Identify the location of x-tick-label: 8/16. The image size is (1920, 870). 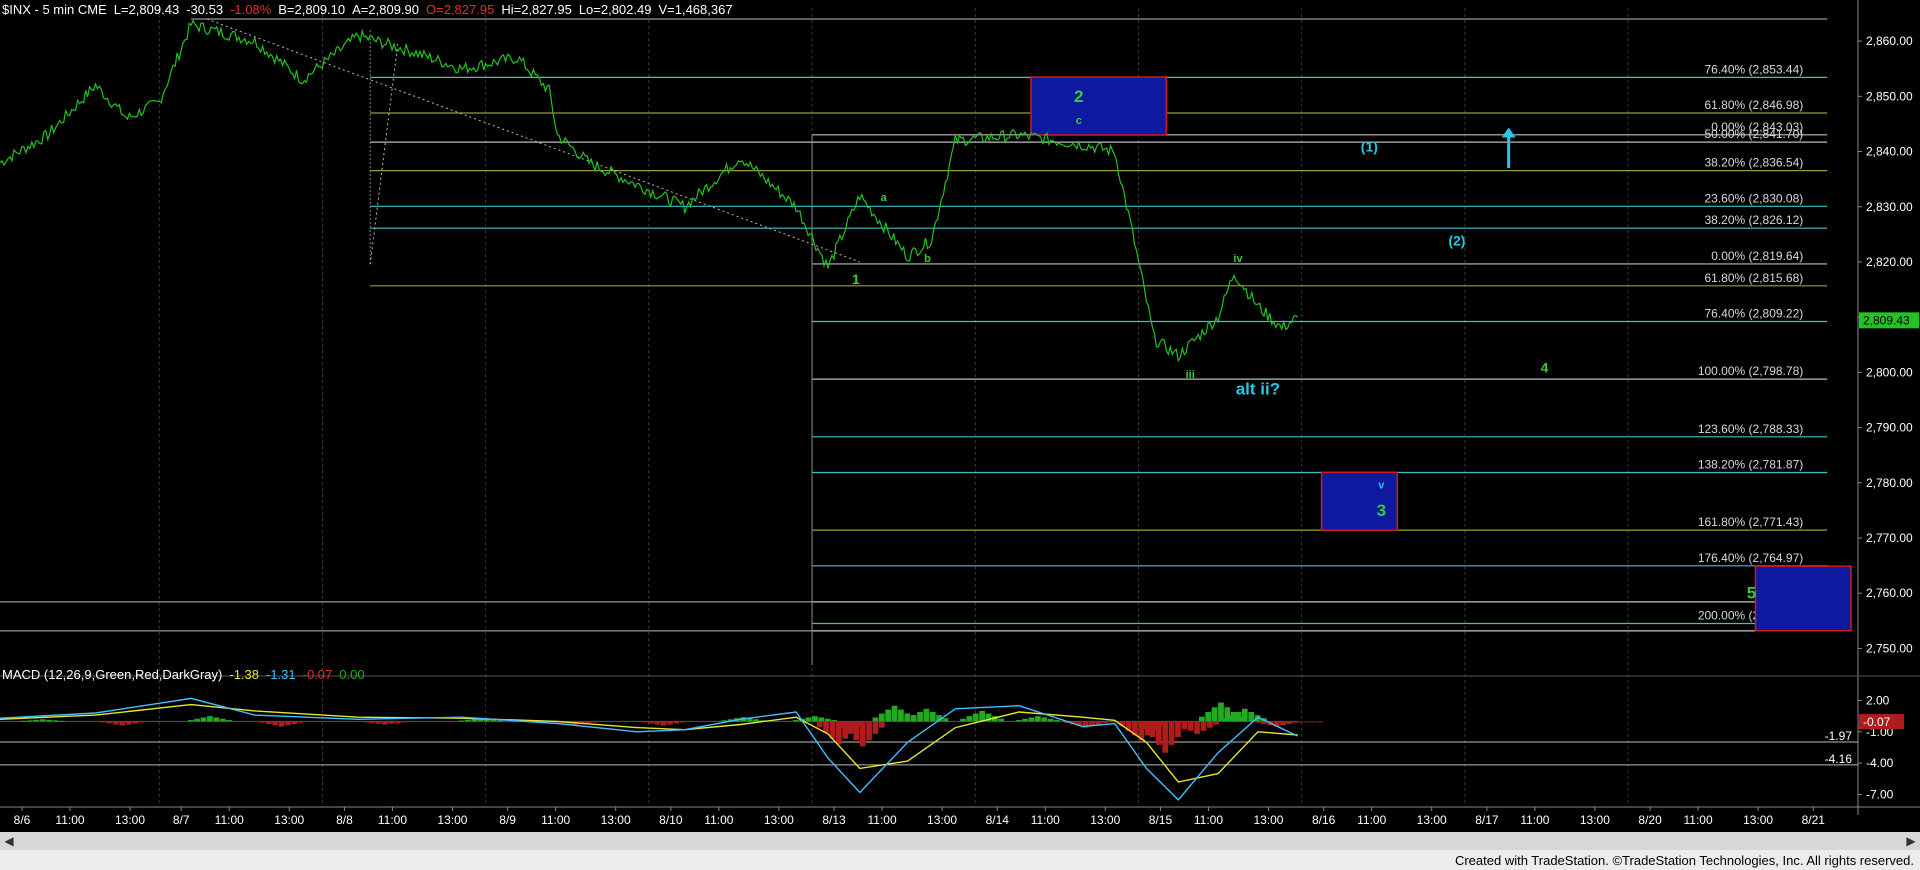
(1324, 820).